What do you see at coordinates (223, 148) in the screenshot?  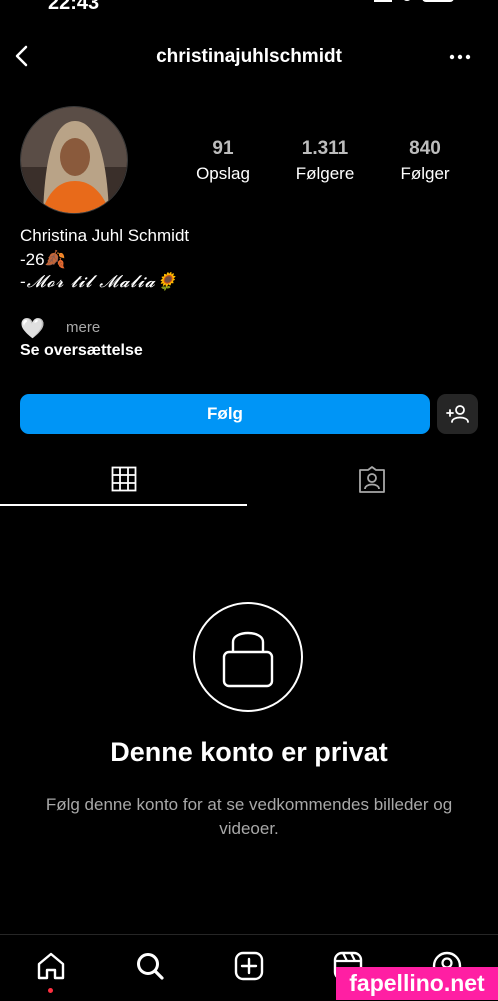 I see `stat-posts-value: 91` at bounding box center [223, 148].